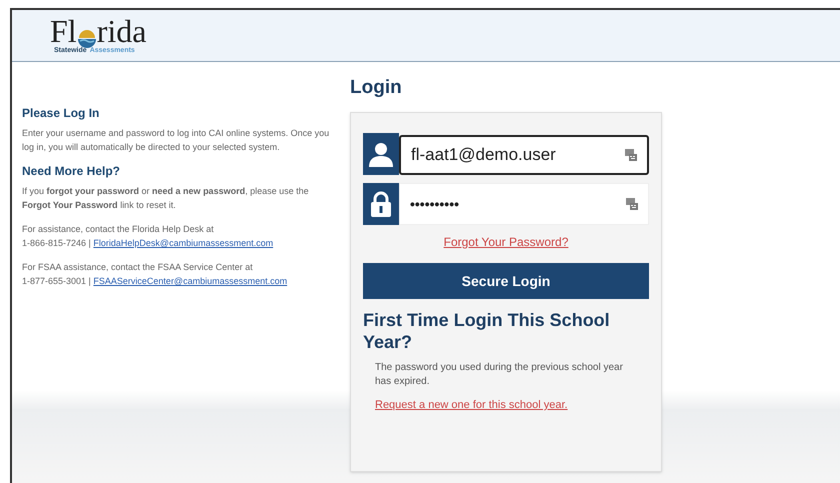 This screenshot has height=483, width=840. Describe the element at coordinates (381, 154) in the screenshot. I see `user-icon` at that location.